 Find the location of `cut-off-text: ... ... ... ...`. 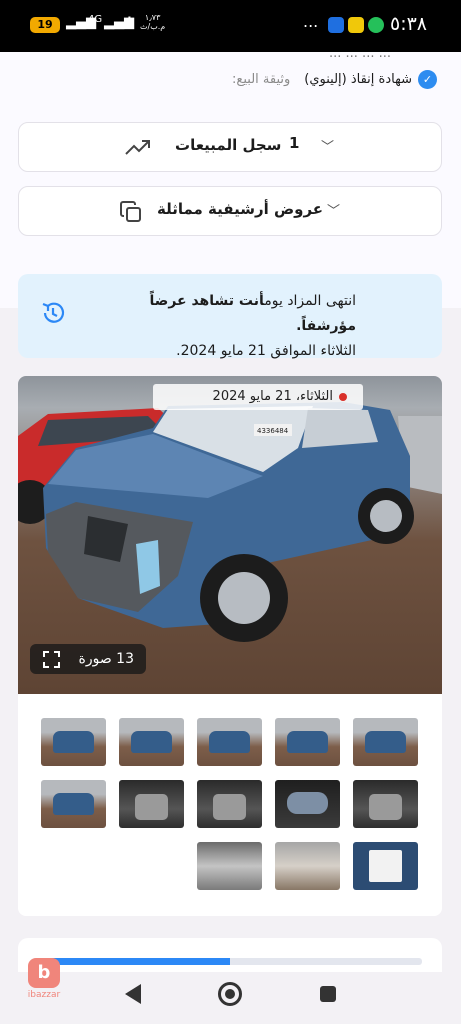

cut-off-text: ... ... ... ... is located at coordinates (360, 56).